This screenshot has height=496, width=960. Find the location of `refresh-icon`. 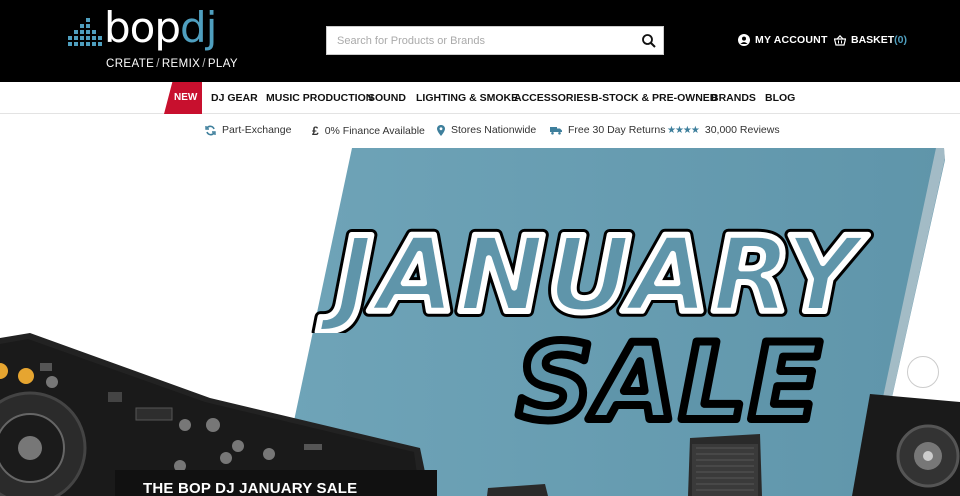

refresh-icon is located at coordinates (210, 130).